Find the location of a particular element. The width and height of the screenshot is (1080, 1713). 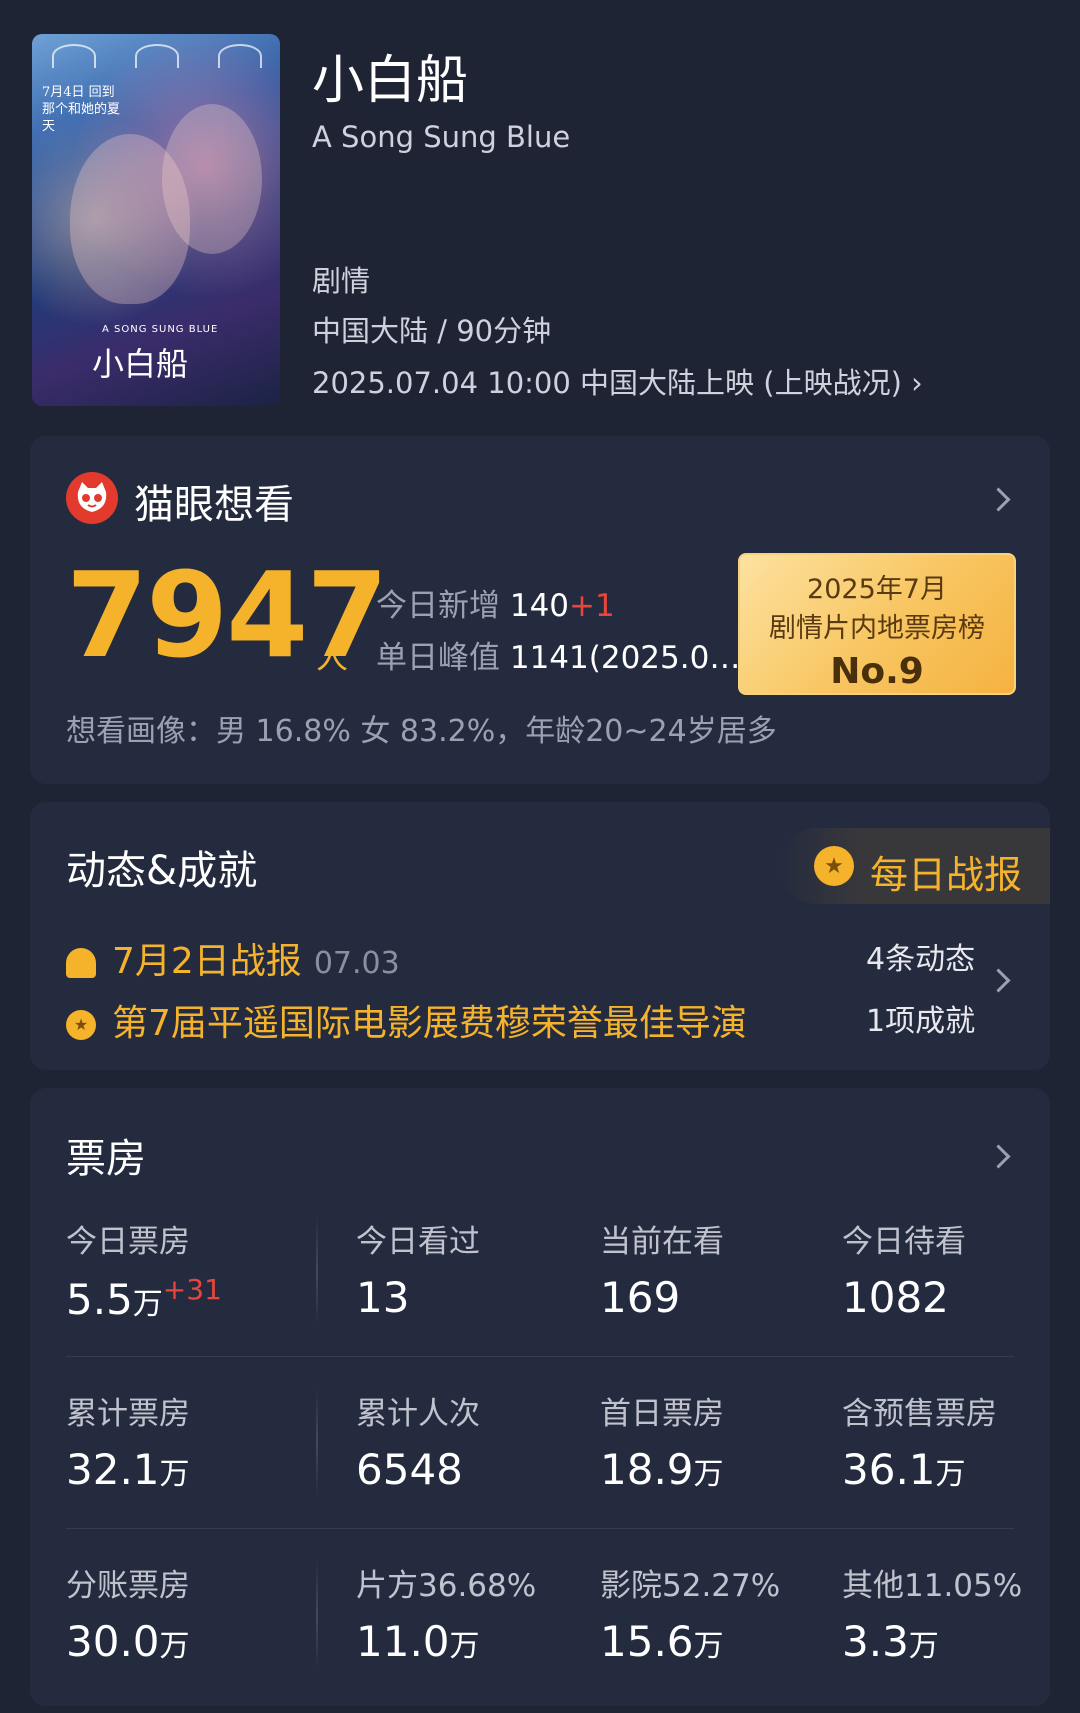

today-new-label: 今日新增 is located at coordinates (438, 606).